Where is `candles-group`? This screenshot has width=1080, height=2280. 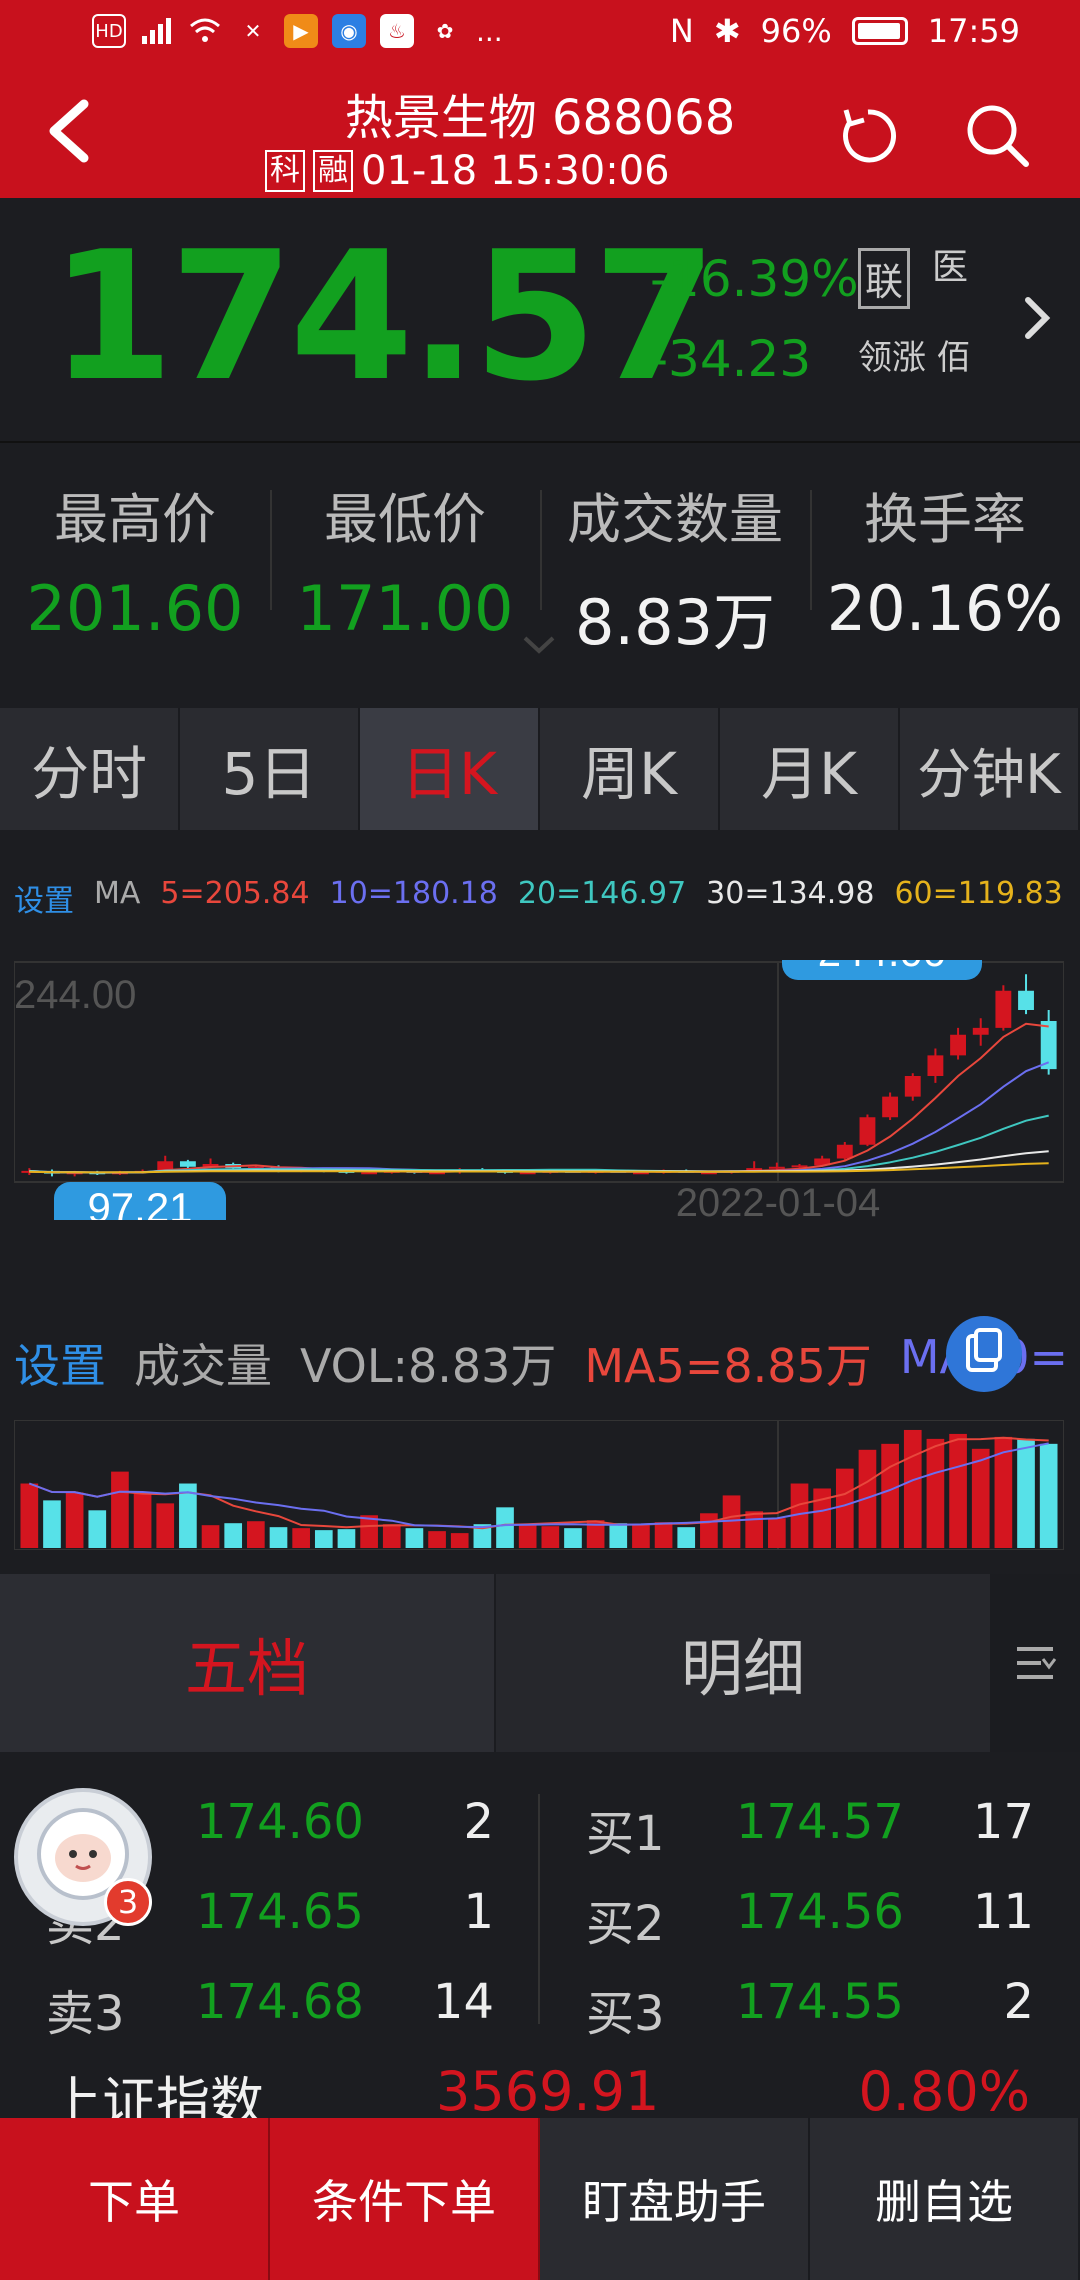 candles-group is located at coordinates (539, 1075).